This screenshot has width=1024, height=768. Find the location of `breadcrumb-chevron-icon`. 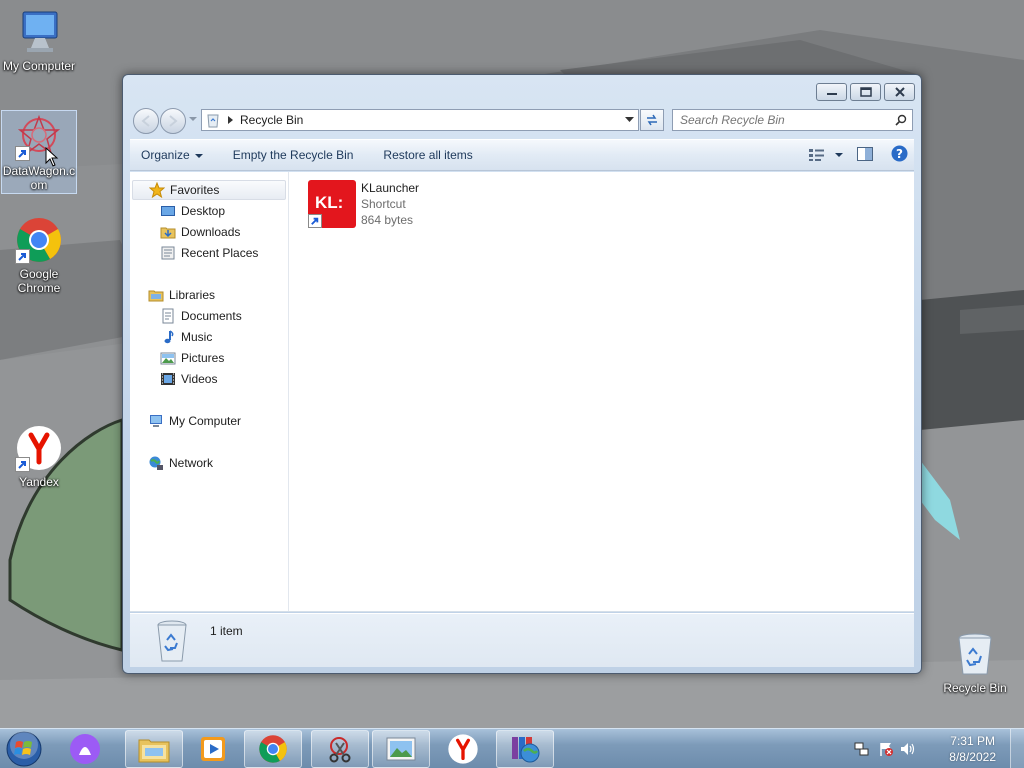

breadcrumb-chevron-icon is located at coordinates (231, 120).